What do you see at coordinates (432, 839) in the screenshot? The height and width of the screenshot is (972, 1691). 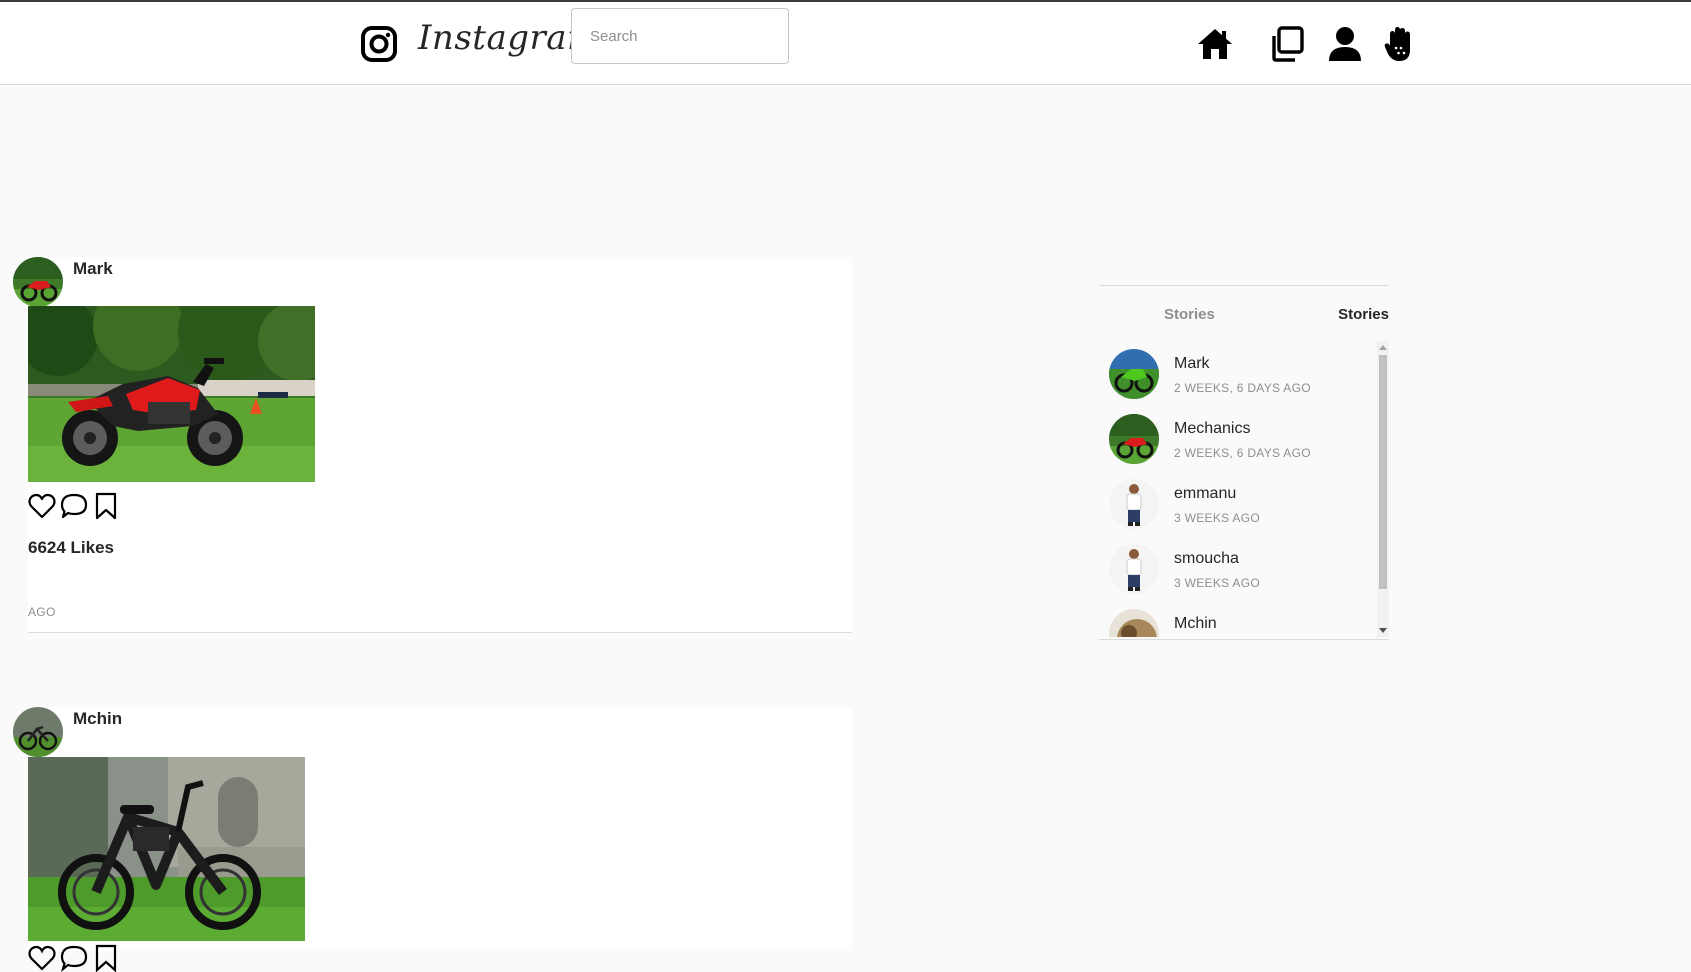 I see `feed-post: Mchin` at bounding box center [432, 839].